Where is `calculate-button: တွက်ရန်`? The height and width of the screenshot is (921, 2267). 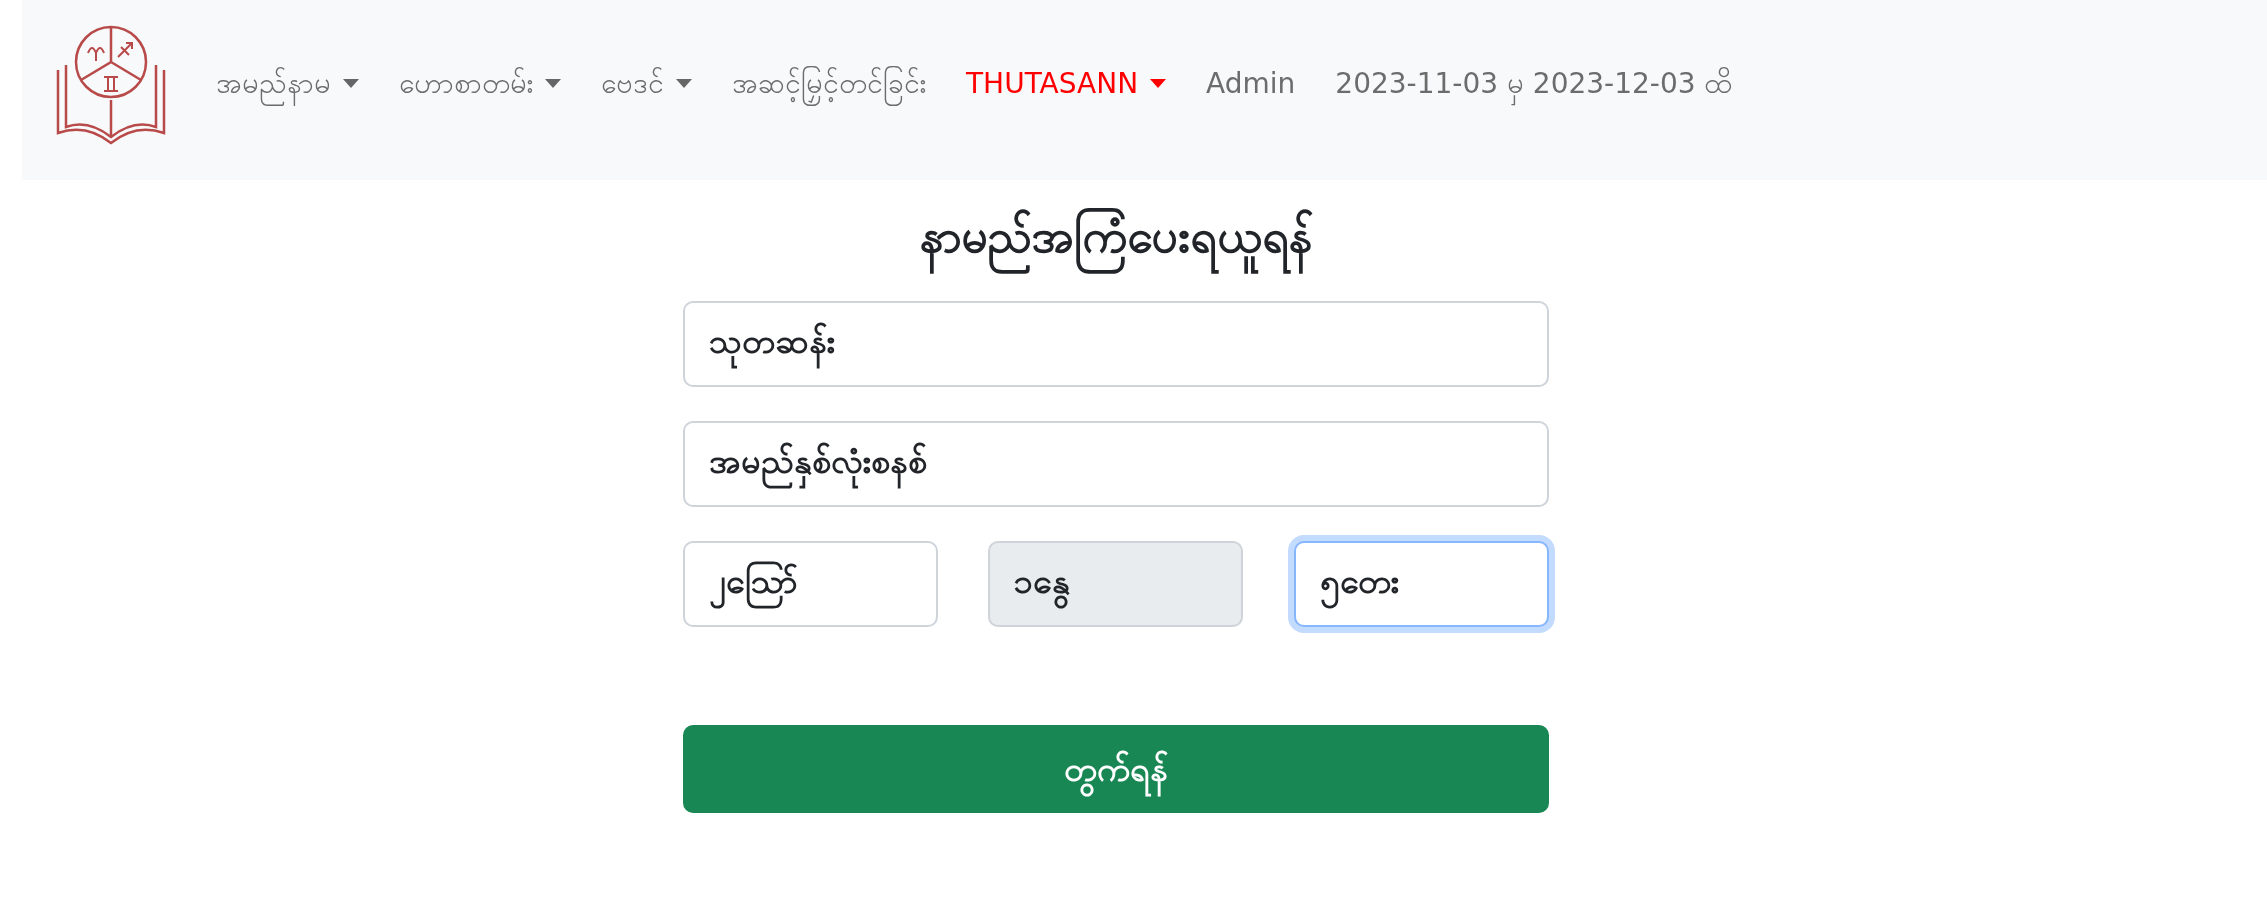
calculate-button: တွက်ရန် is located at coordinates (1115, 769).